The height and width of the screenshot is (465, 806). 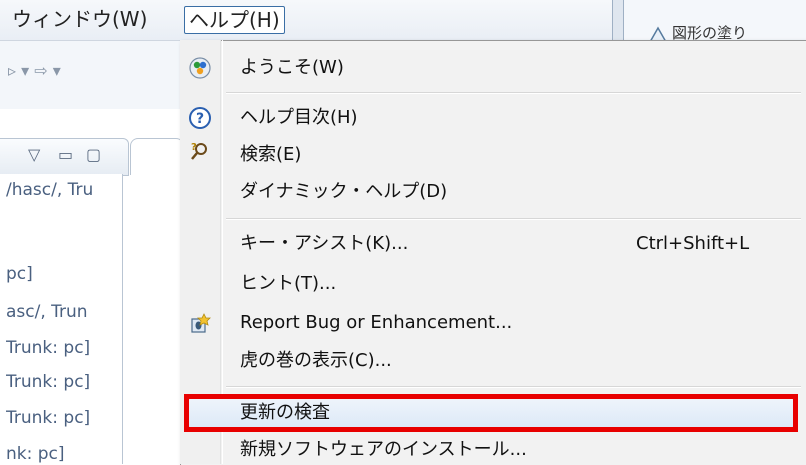 What do you see at coordinates (157, 156) in the screenshot?
I see `editor-tab-stub` at bounding box center [157, 156].